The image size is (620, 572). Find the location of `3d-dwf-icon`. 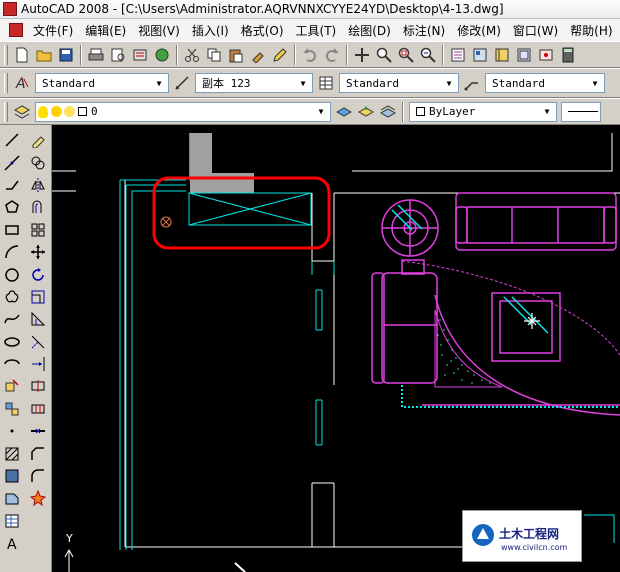

3d-dwf-icon is located at coordinates (162, 55).